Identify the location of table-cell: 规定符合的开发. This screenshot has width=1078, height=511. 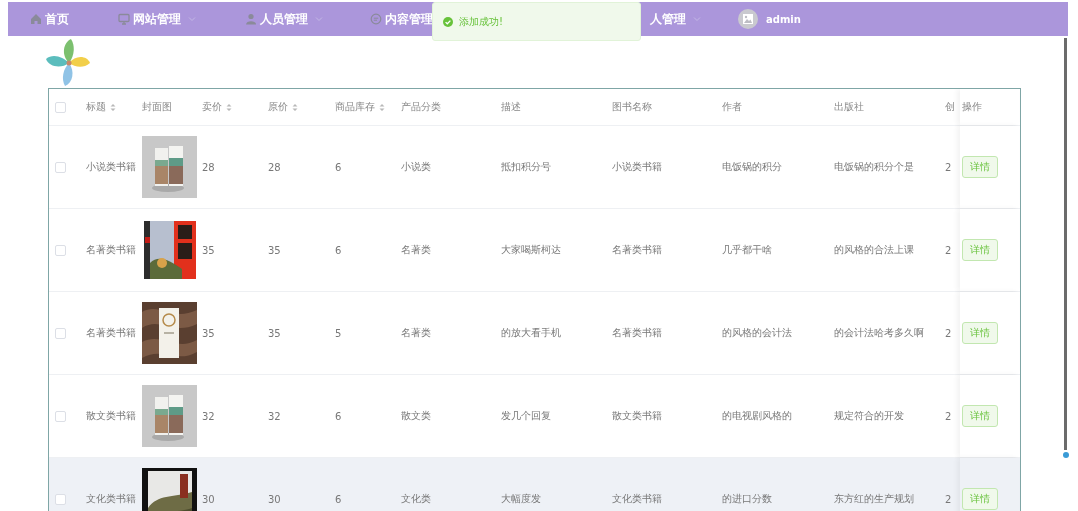
(869, 416).